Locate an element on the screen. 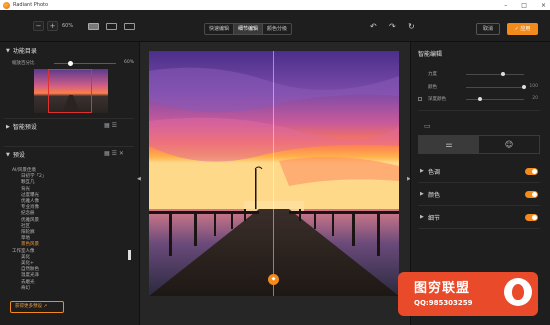 Image resolution: width=550 pixels, height=325 pixels. tab-quick-edit: 快速编辑 is located at coordinates (220, 29).